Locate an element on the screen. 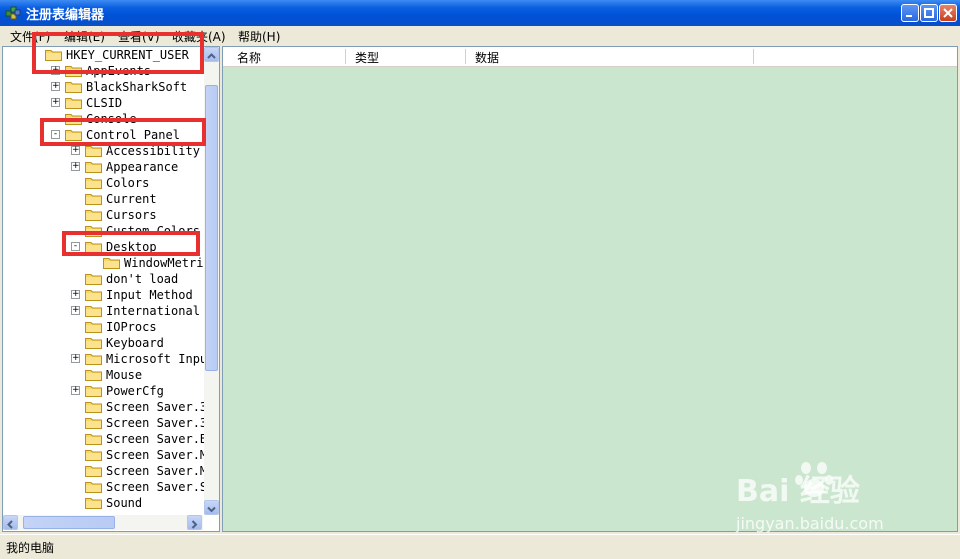  regedit-app-icon is located at coordinates (13, 13).